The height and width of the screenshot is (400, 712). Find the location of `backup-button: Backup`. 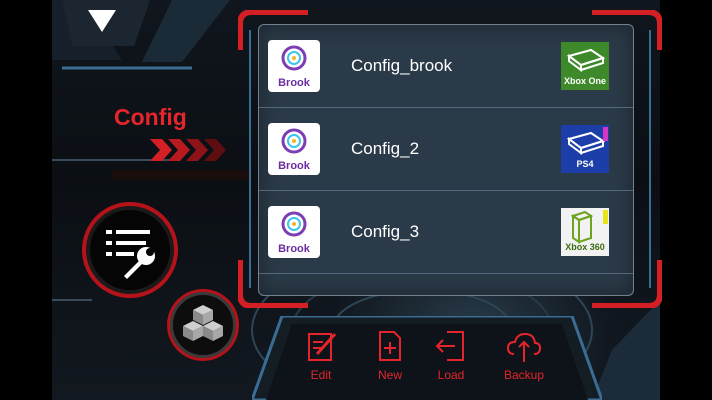

backup-button: Backup is located at coordinates (524, 363).